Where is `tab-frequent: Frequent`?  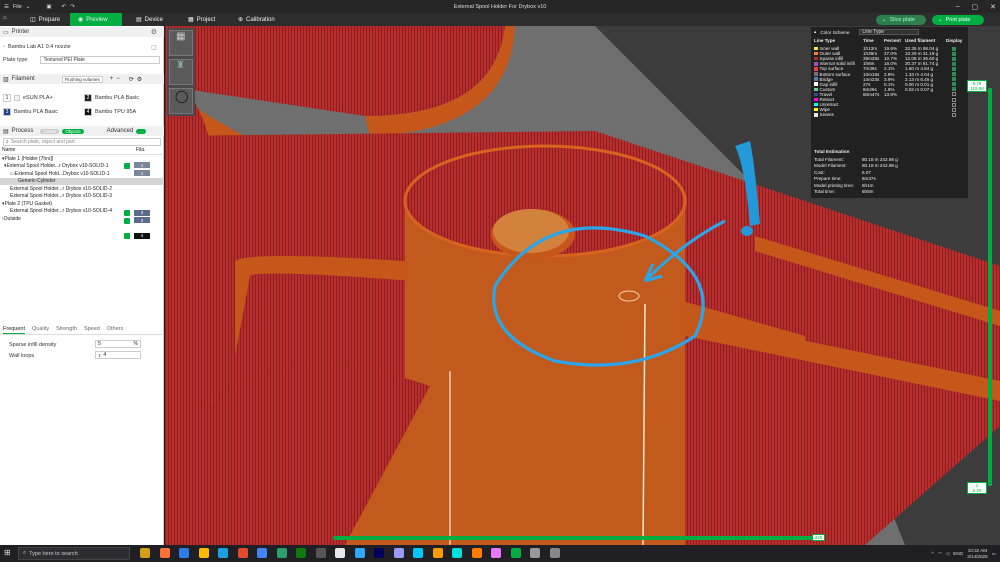
tab-frequent: Frequent is located at coordinates (14, 330).